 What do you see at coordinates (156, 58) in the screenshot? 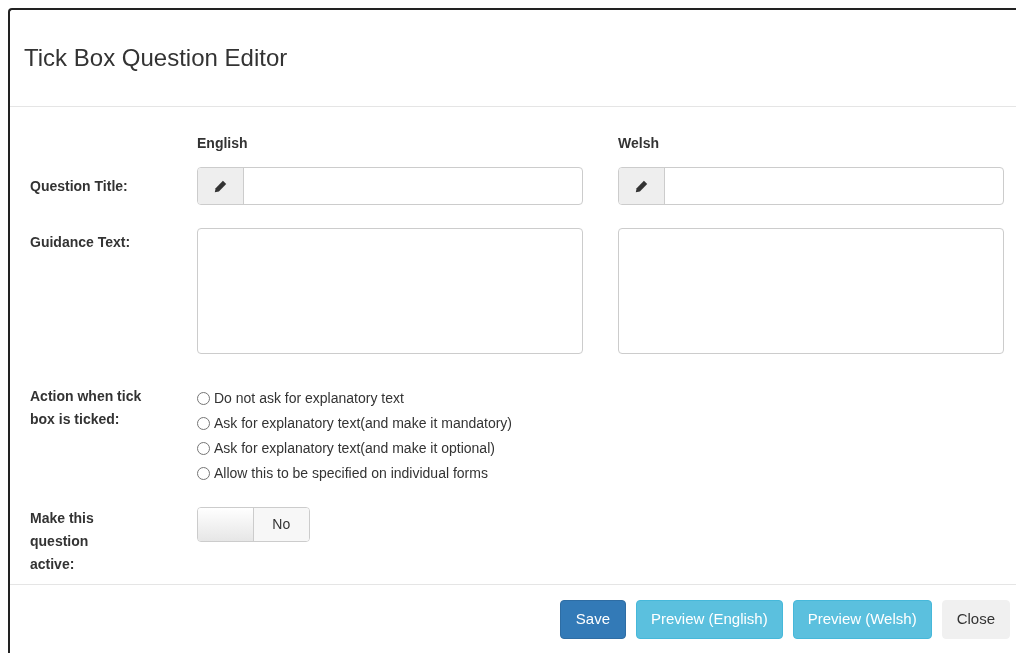
I see `dialog-title: Tick Box Question Editor` at bounding box center [156, 58].